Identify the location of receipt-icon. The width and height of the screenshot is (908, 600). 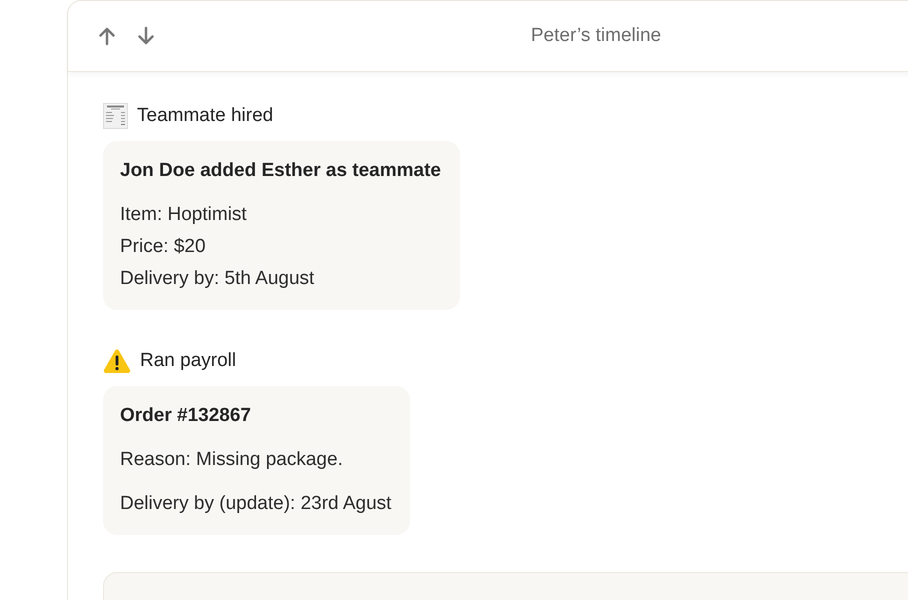
(115, 115).